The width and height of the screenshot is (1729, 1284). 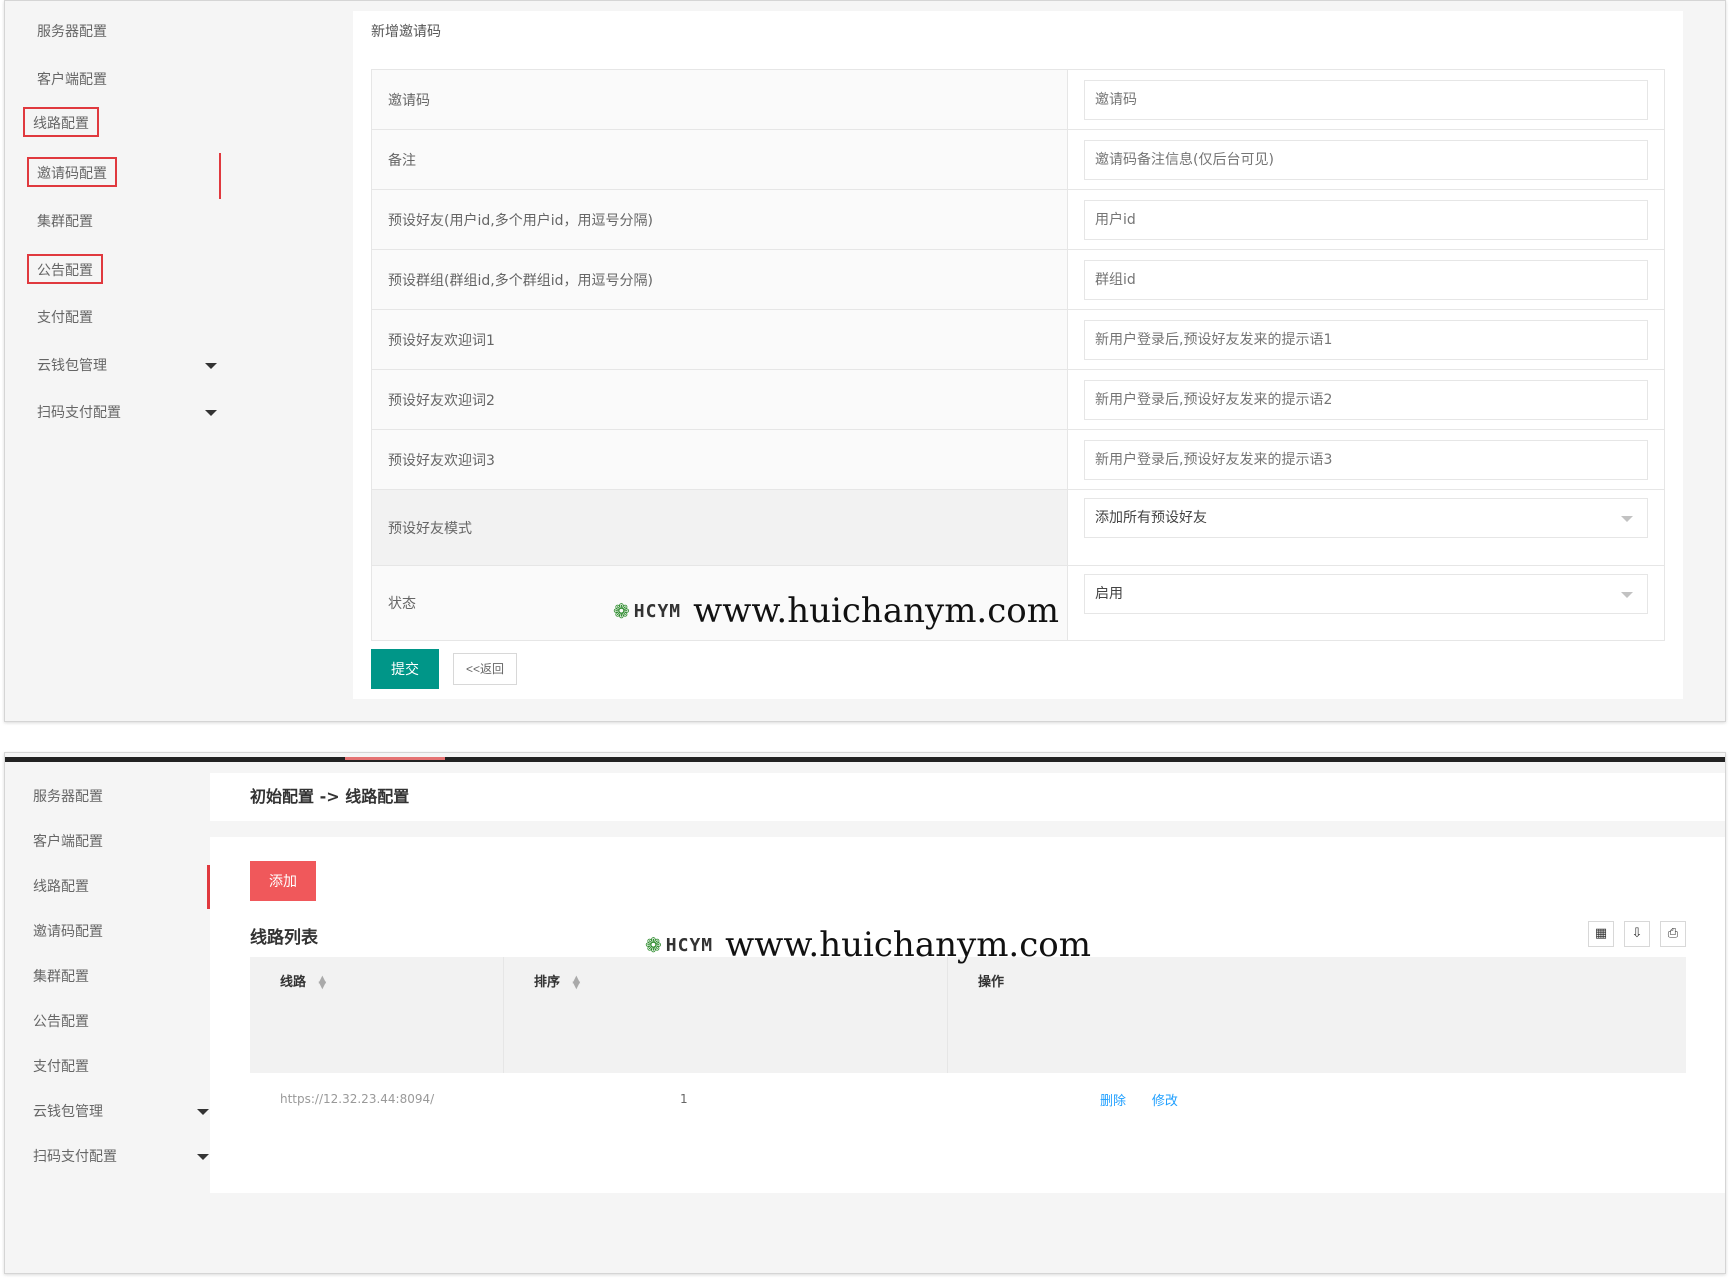 What do you see at coordinates (1366, 279) in the screenshot?
I see `preset-groups-input` at bounding box center [1366, 279].